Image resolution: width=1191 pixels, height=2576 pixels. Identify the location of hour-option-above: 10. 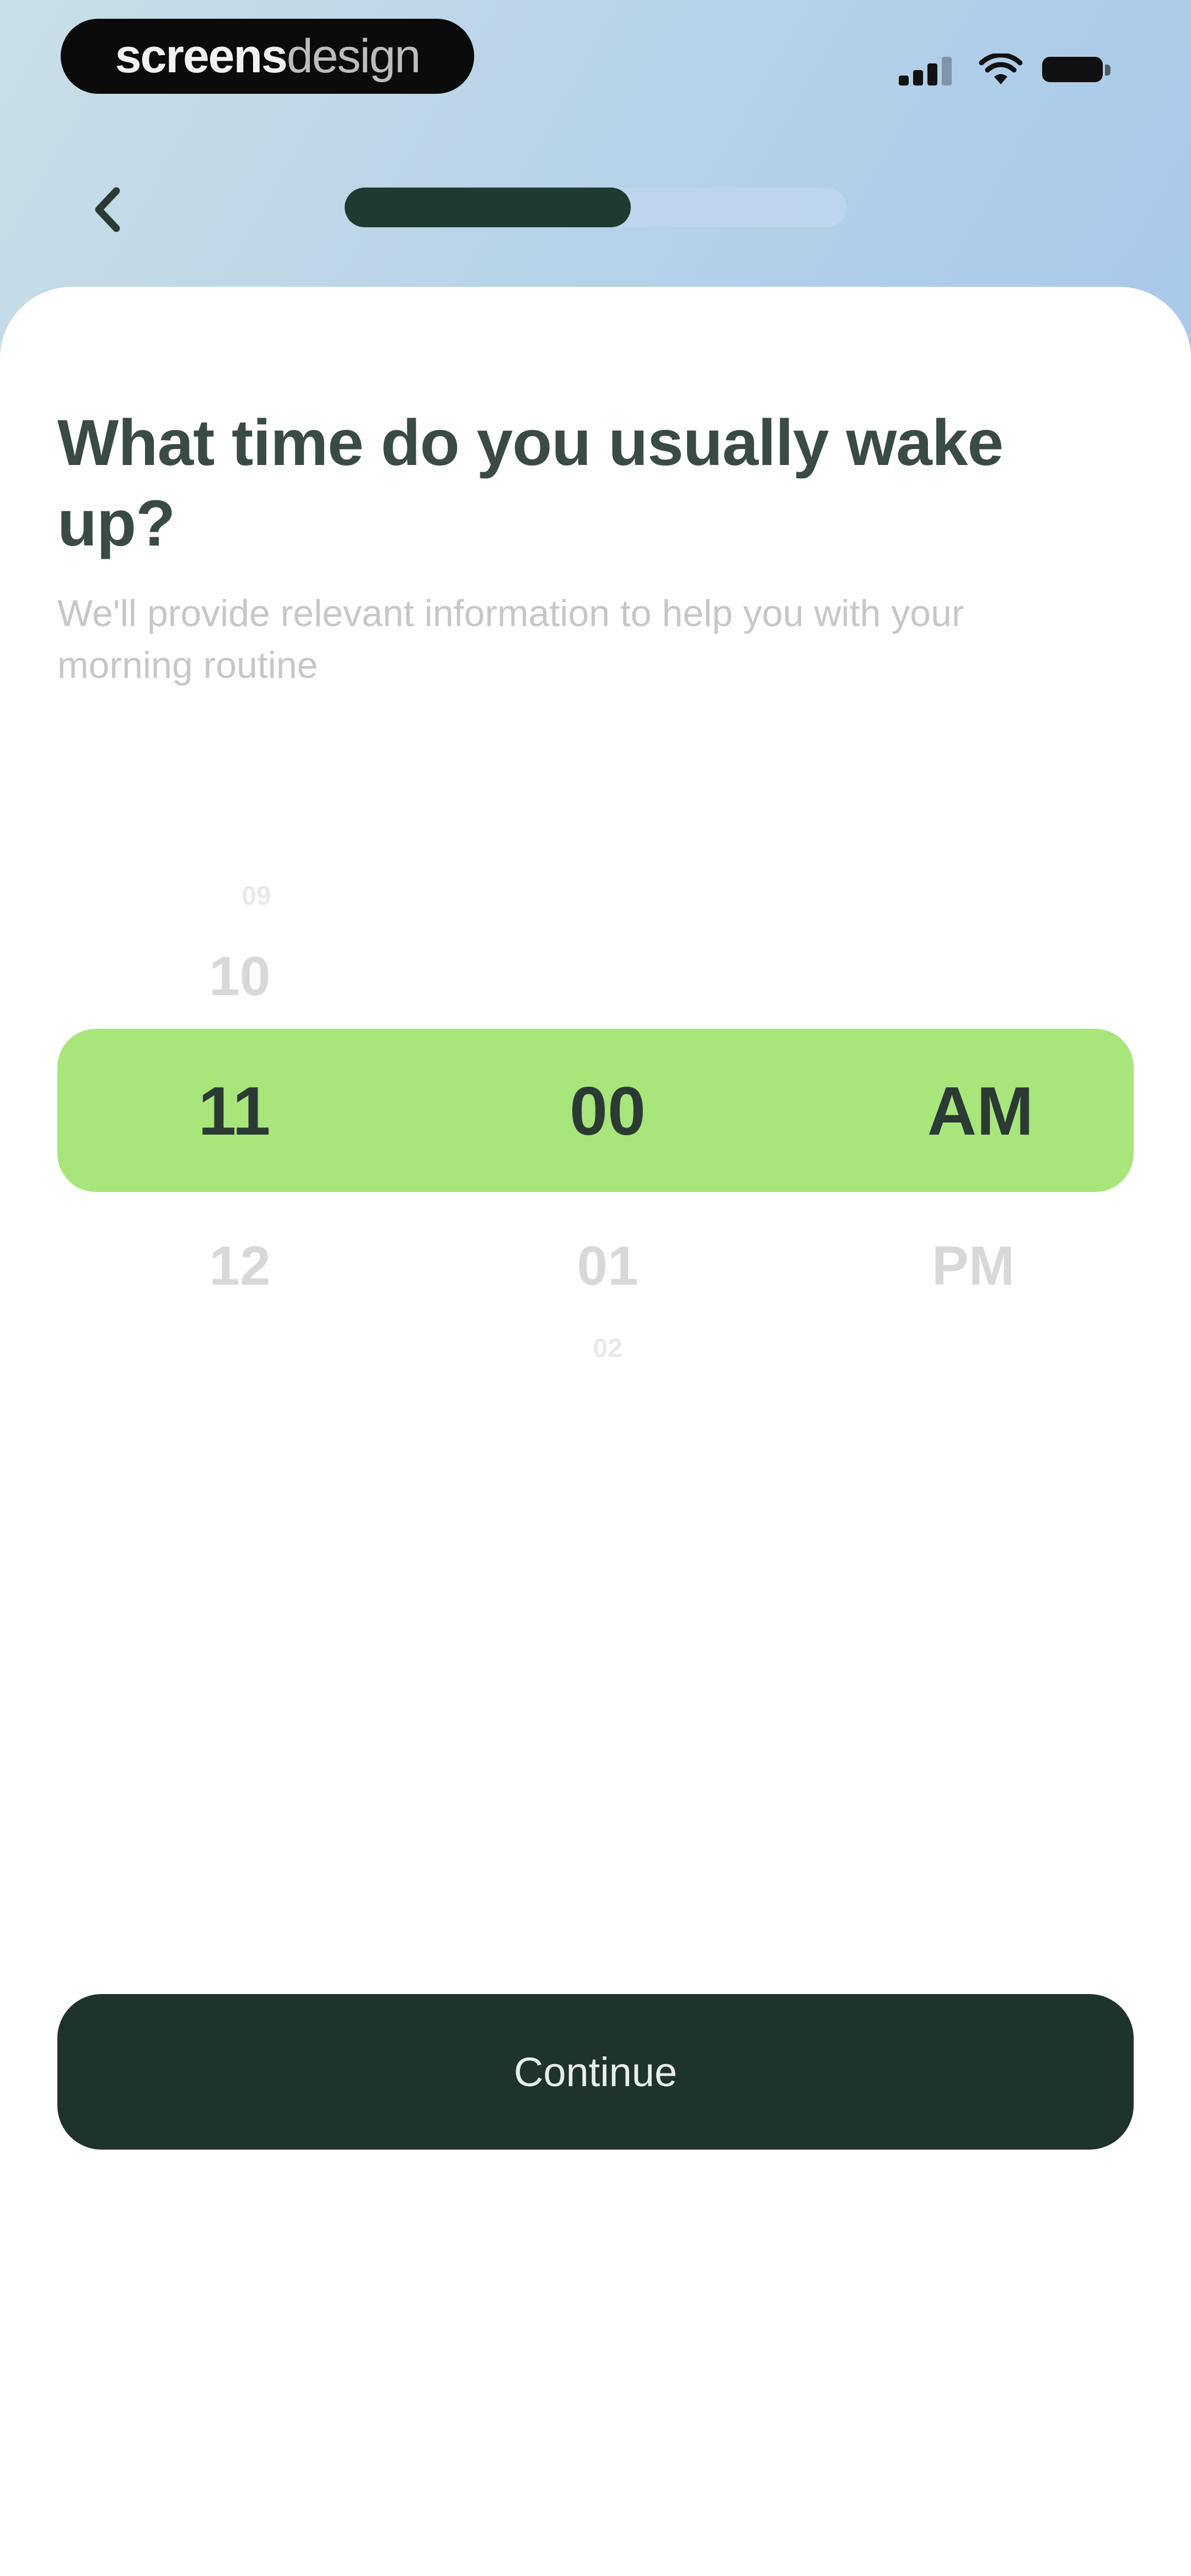
(240, 976).